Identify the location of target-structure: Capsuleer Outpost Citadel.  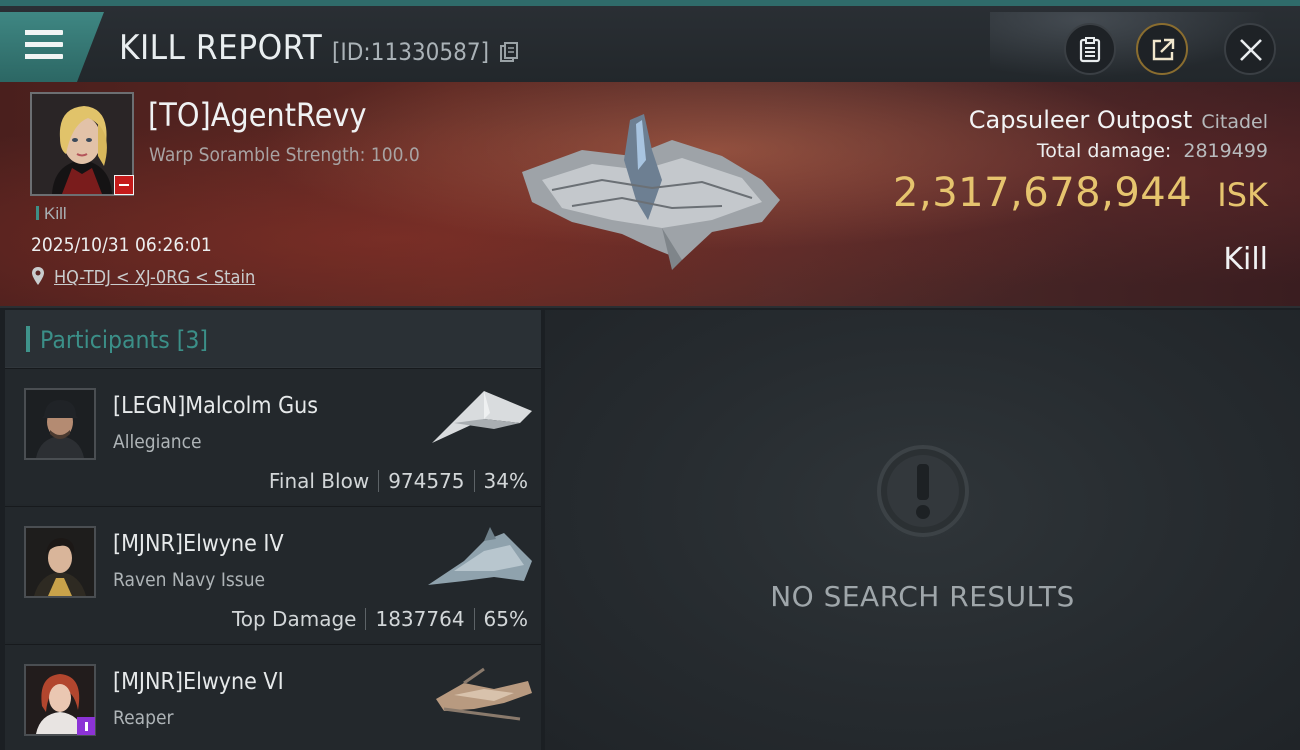
(1118, 120).